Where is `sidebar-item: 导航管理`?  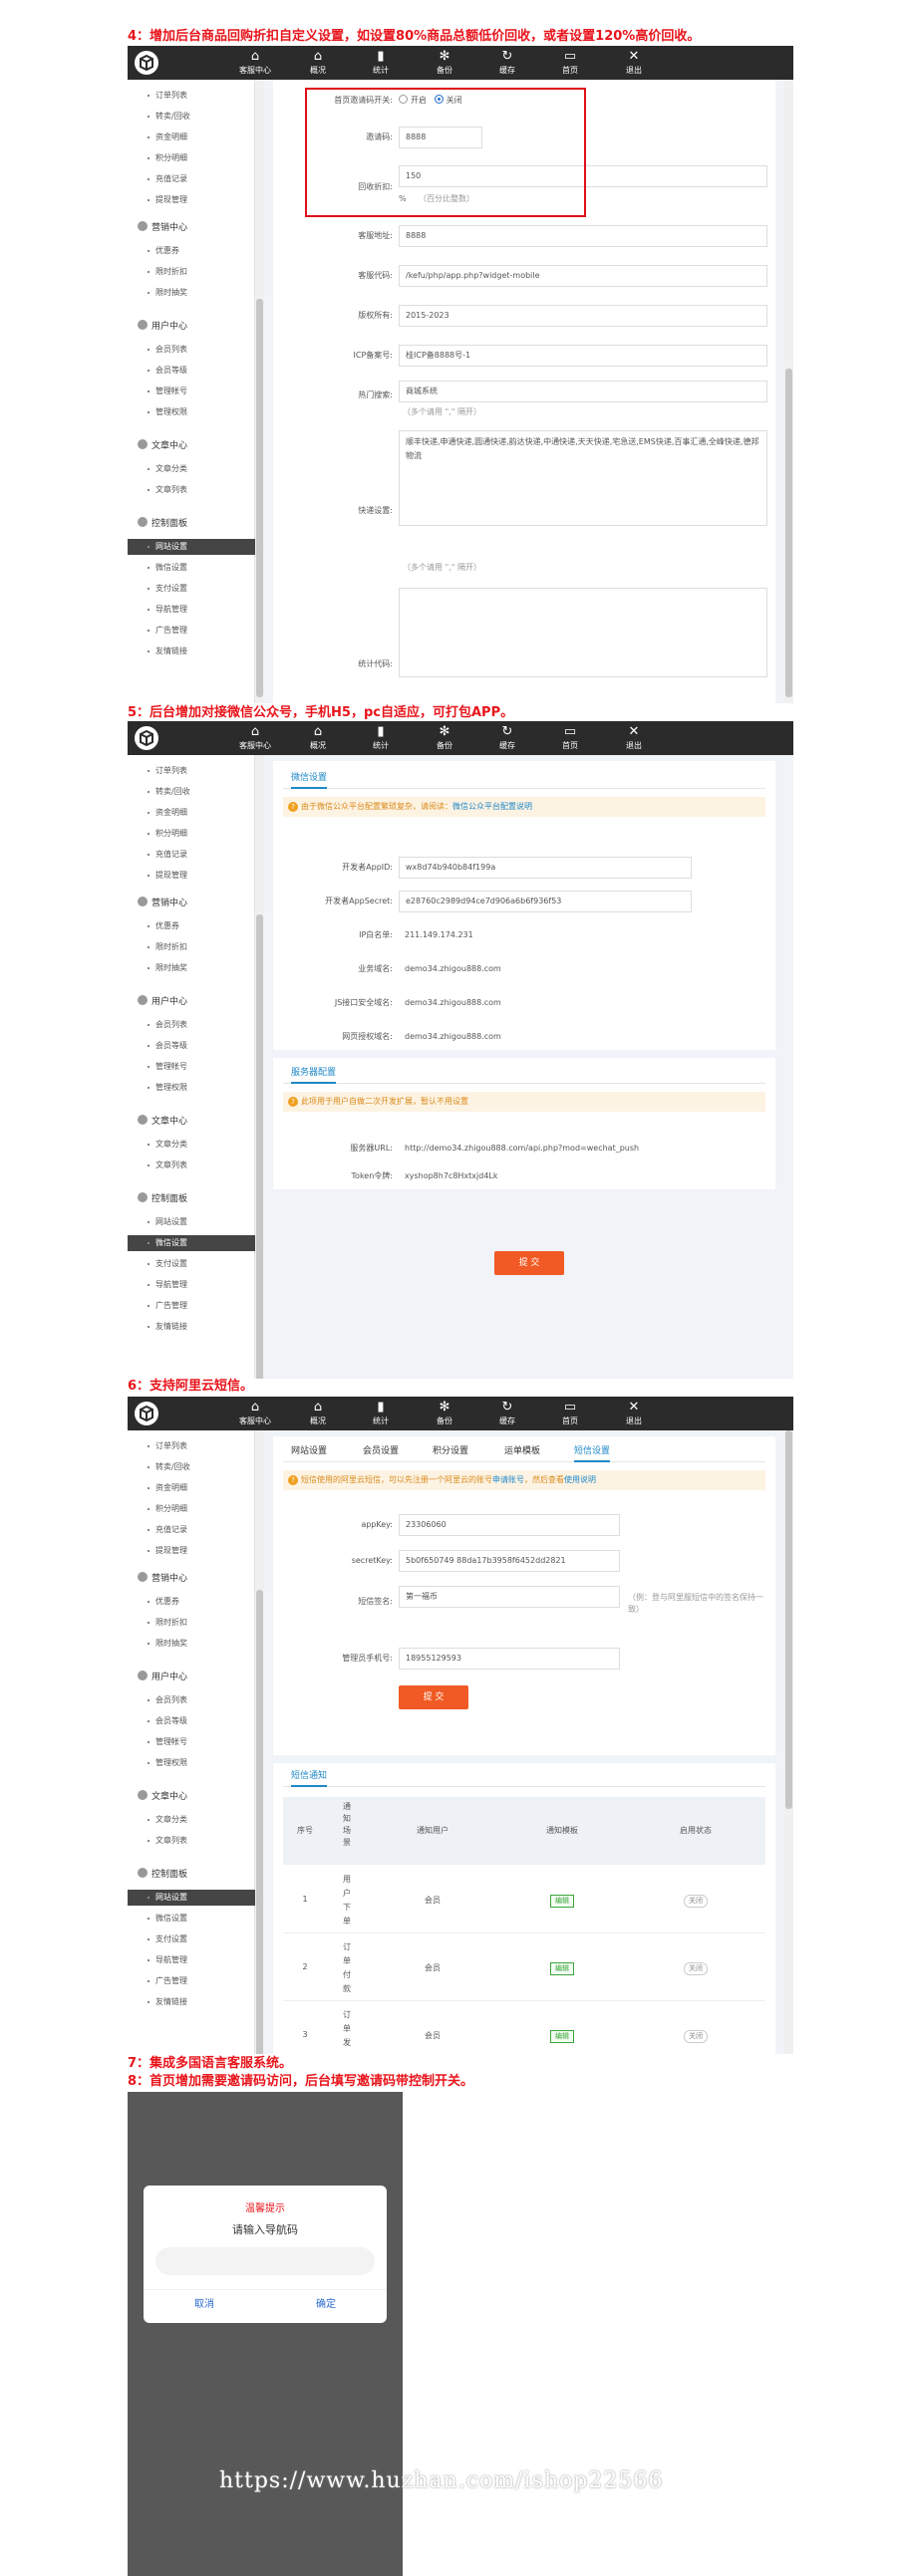
sidebar-item: 导航管理 is located at coordinates (191, 1960).